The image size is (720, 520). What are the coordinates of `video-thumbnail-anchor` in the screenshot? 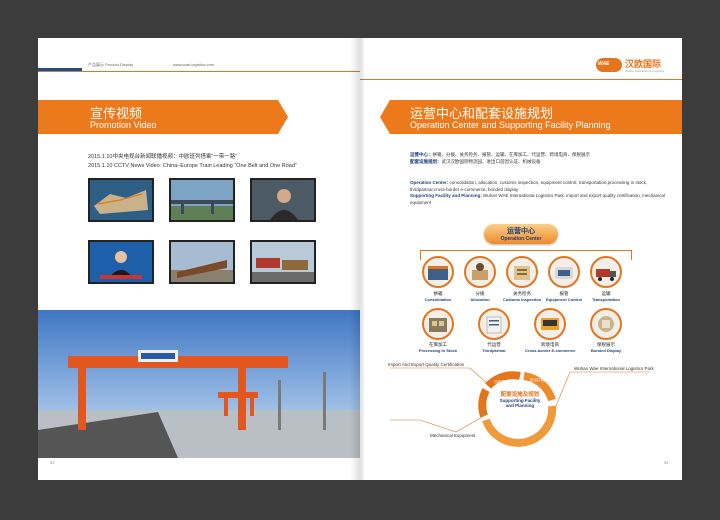 It's located at (121, 262).